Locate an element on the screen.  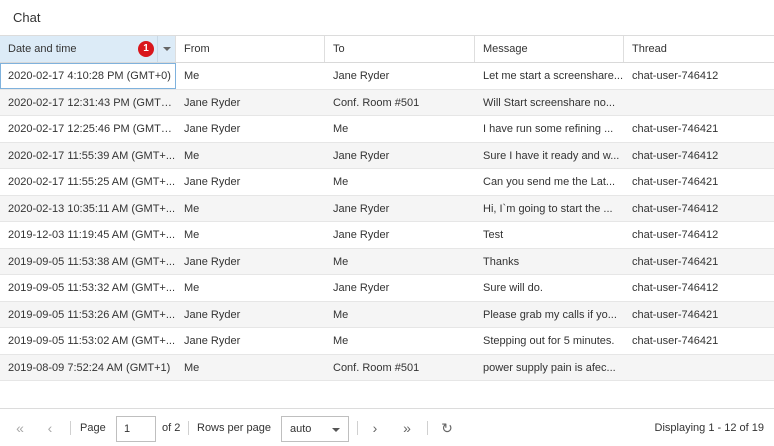
column-header-to: To is located at coordinates (400, 49).